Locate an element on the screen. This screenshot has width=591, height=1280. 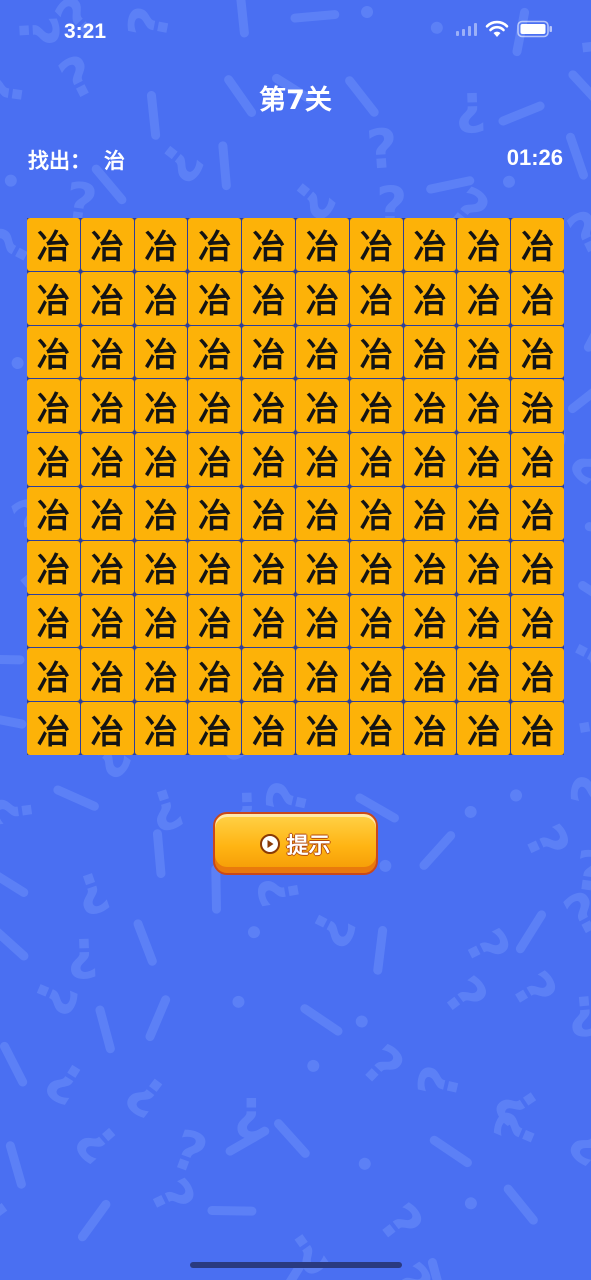
hint-button: 提示 is located at coordinates (295, 843).